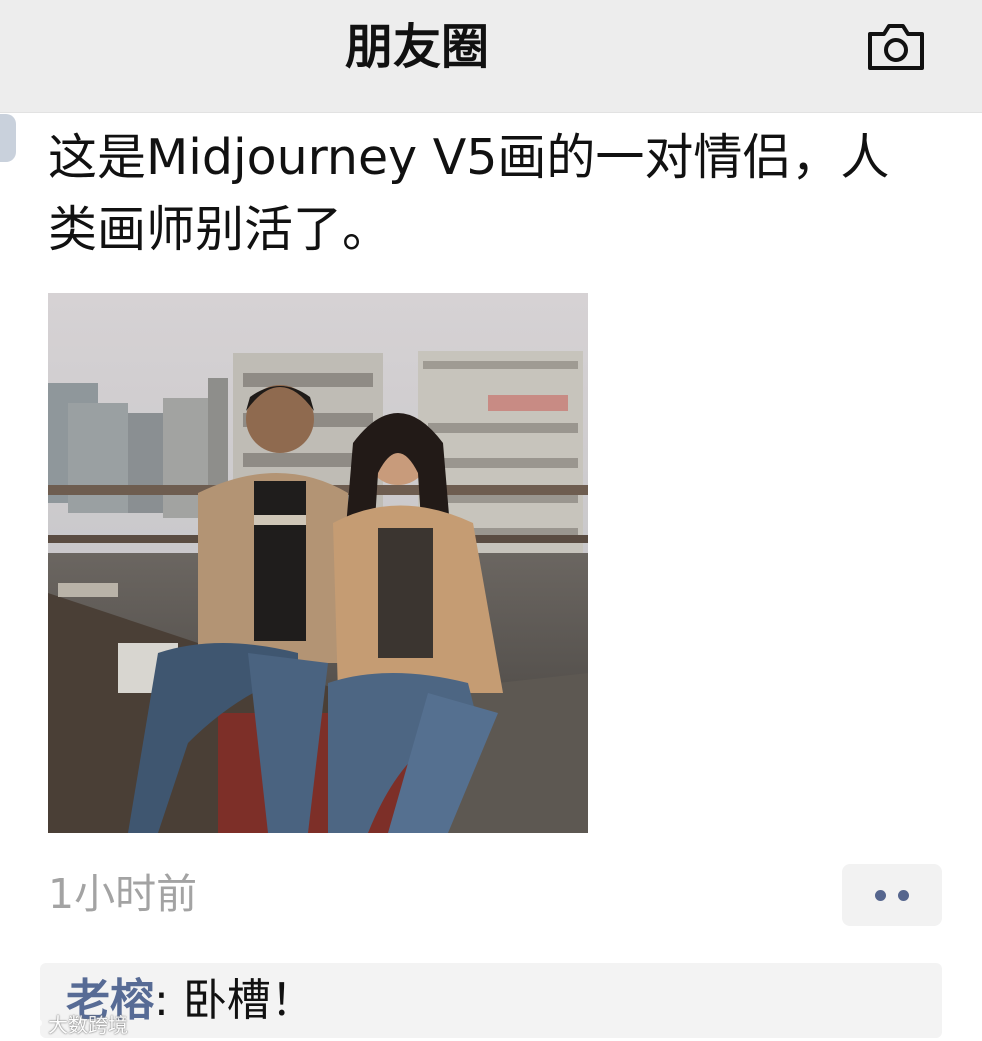 This screenshot has height=1041, width=982. What do you see at coordinates (24, 1023) in the screenshot?
I see `watermark-logo-icon` at bounding box center [24, 1023].